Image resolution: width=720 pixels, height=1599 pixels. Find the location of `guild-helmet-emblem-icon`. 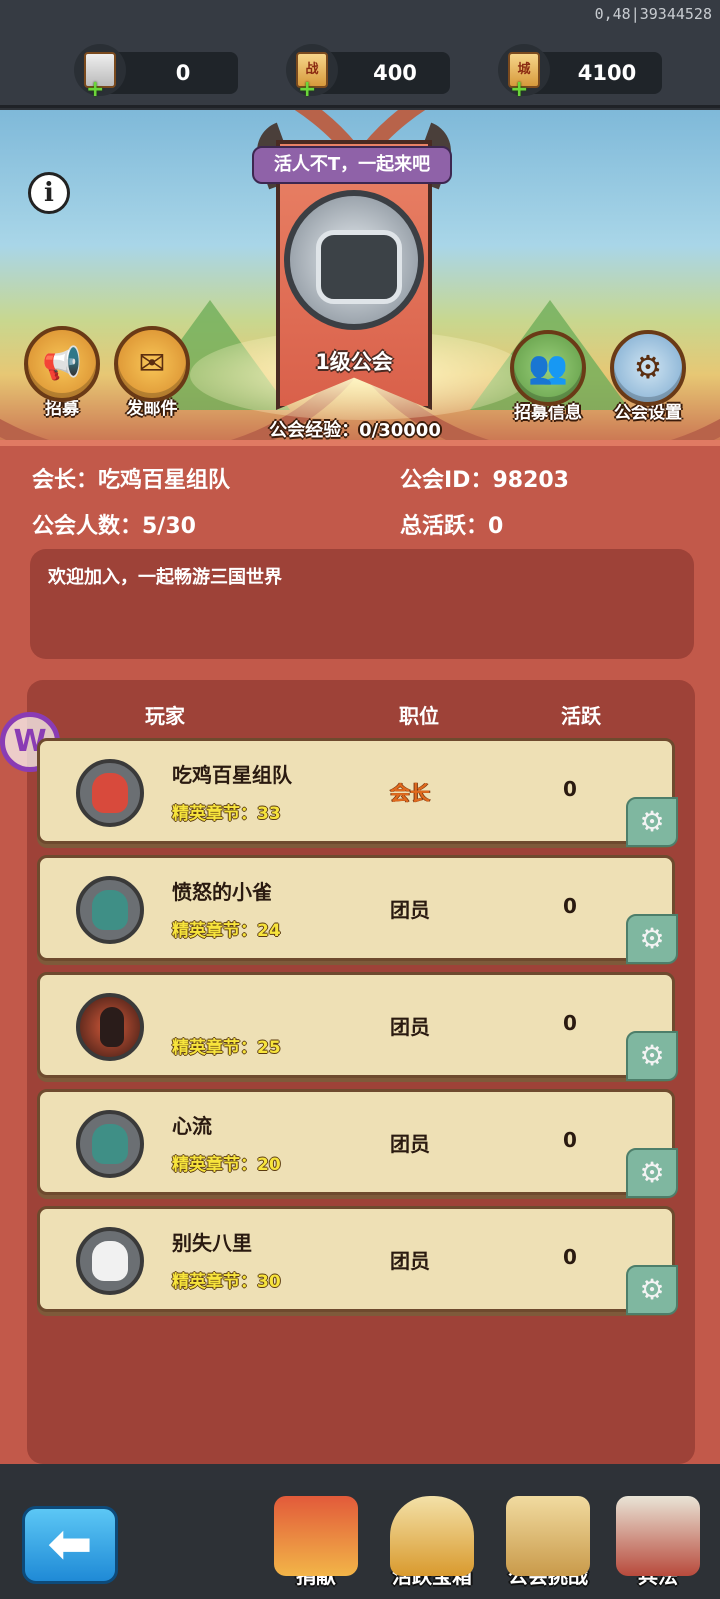

guild-helmet-emblem-icon is located at coordinates (354, 260).